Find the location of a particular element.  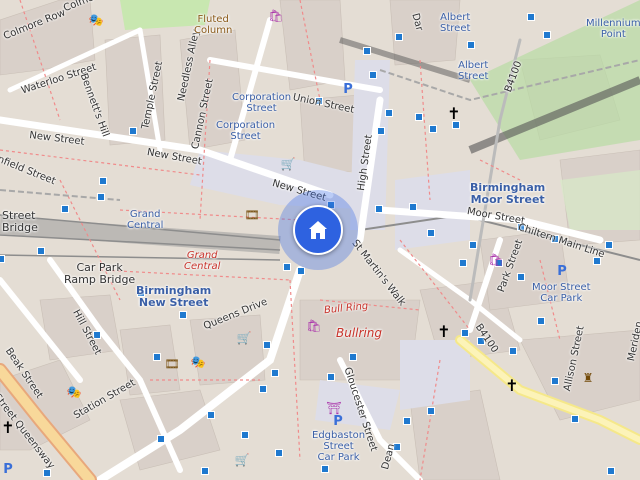

shop-bag-icon-2: 🛍 is located at coordinates (496, 260).